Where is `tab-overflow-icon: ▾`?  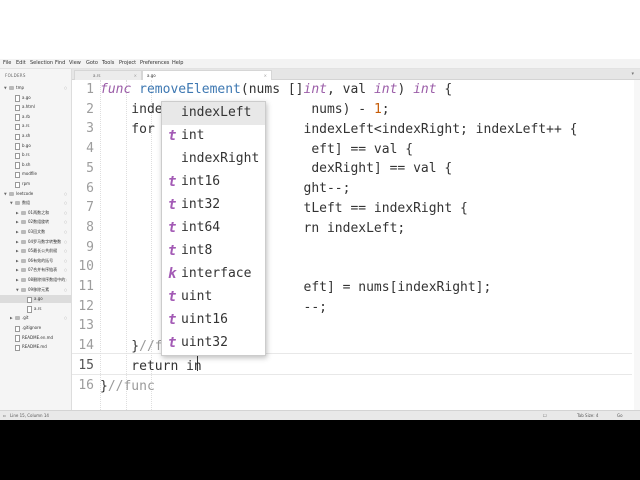 tab-overflow-icon: ▾ is located at coordinates (632, 74).